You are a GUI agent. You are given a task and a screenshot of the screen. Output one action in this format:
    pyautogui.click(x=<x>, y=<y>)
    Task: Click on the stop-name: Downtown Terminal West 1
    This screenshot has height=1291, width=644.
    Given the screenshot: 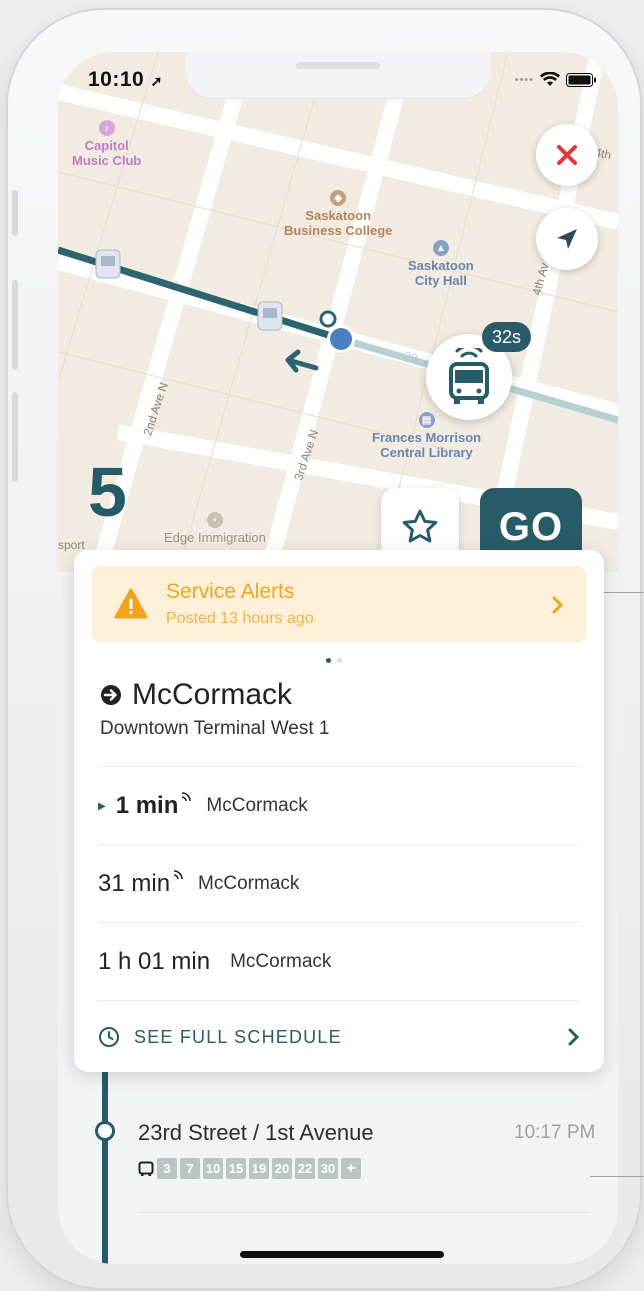 What is the action you would take?
    pyautogui.click(x=215, y=728)
    